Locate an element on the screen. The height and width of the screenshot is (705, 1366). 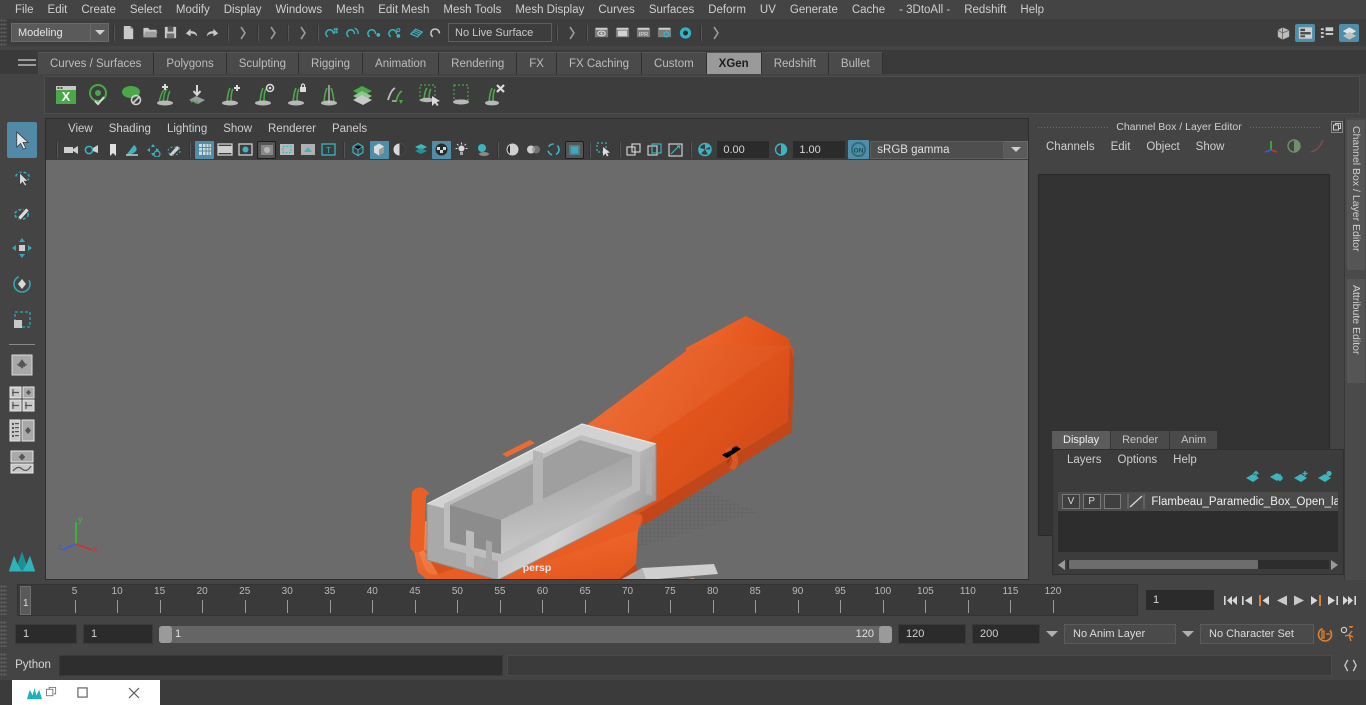
scroll-thumb is located at coordinates (1163, 564).